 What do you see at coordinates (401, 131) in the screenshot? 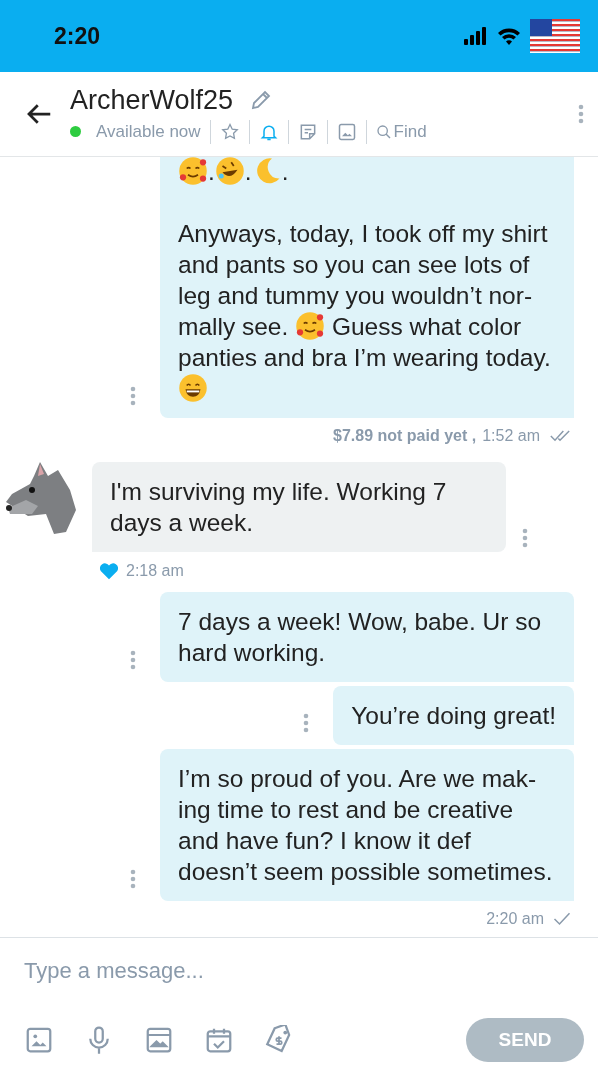
I see `find-button: Find` at bounding box center [401, 131].